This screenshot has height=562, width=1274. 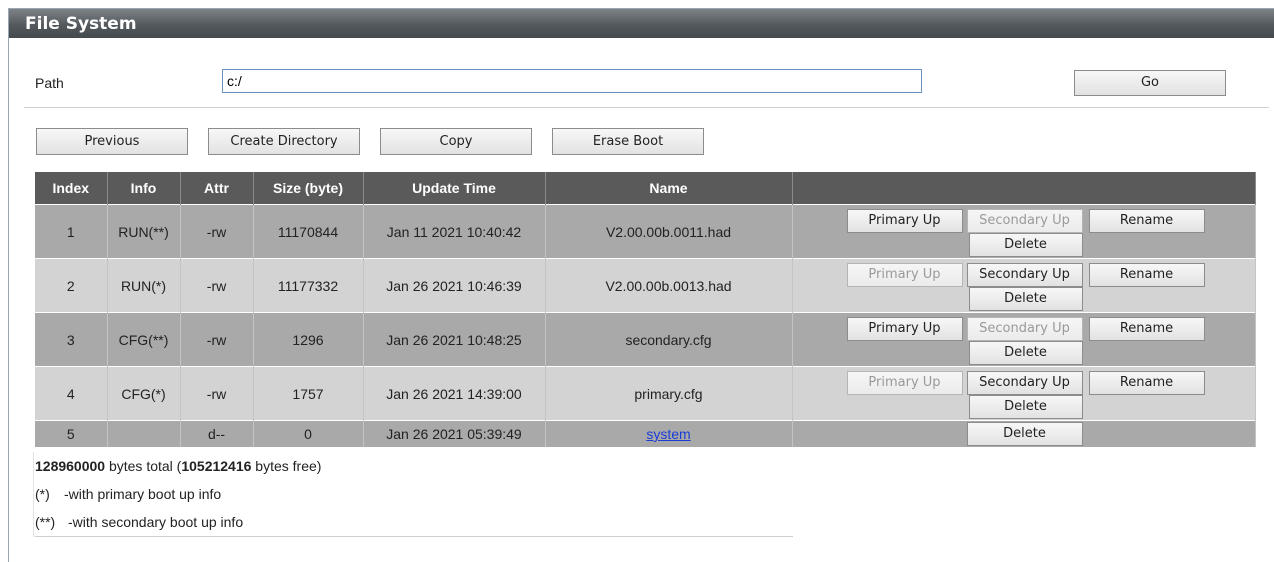 I want to click on column-header-actions, so click(x=1024, y=188).